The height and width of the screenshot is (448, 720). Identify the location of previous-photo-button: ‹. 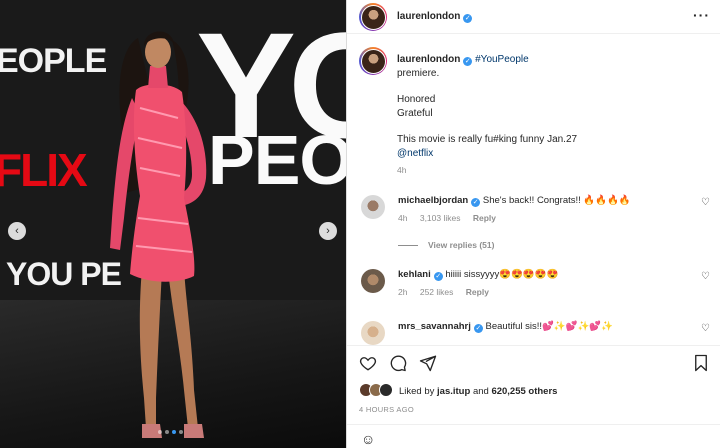
(17, 231).